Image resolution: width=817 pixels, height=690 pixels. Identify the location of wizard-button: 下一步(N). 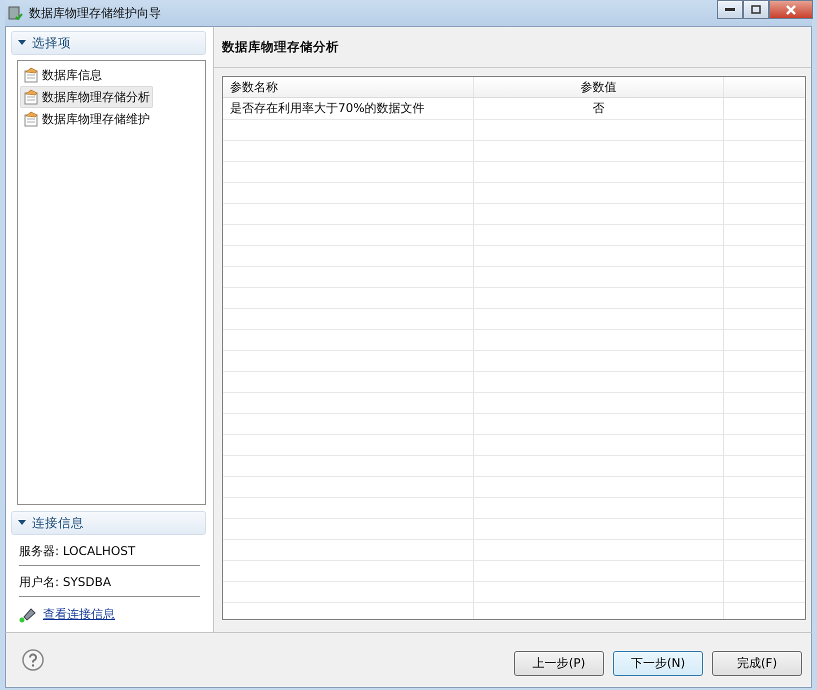
(658, 663).